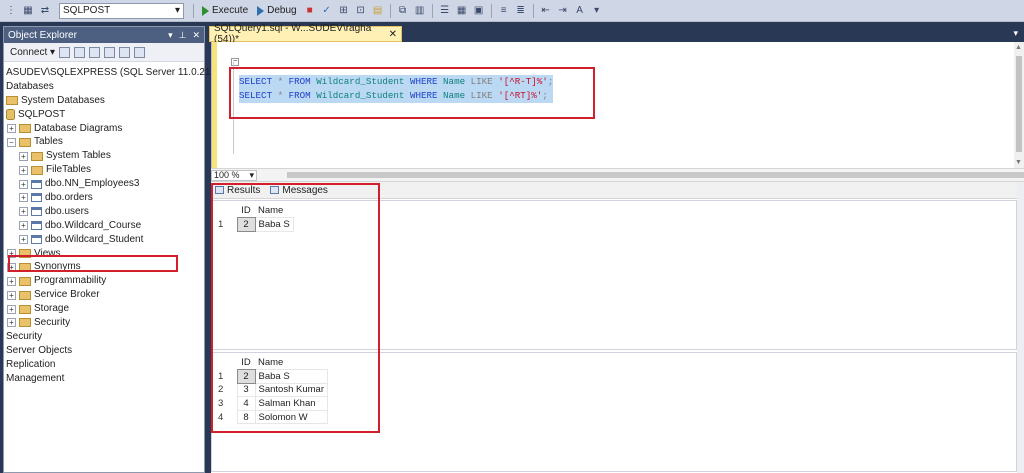 The height and width of the screenshot is (473, 1024). I want to click on editor-vertical-scrollbar: ▲ ▼, so click(1019, 105).